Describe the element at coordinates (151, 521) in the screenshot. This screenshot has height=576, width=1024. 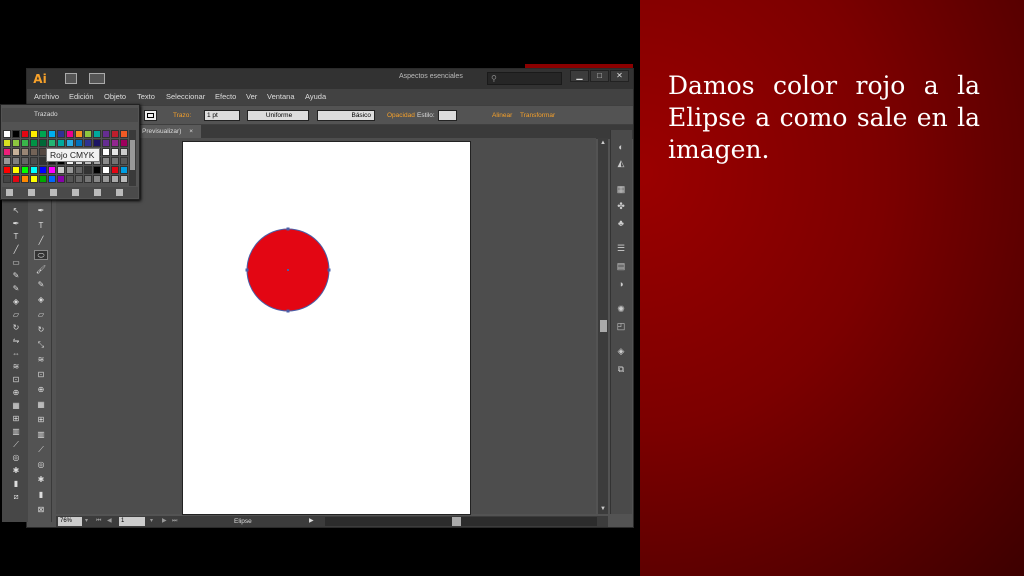
I see `artboard-dropdown-icon: ▾` at that location.